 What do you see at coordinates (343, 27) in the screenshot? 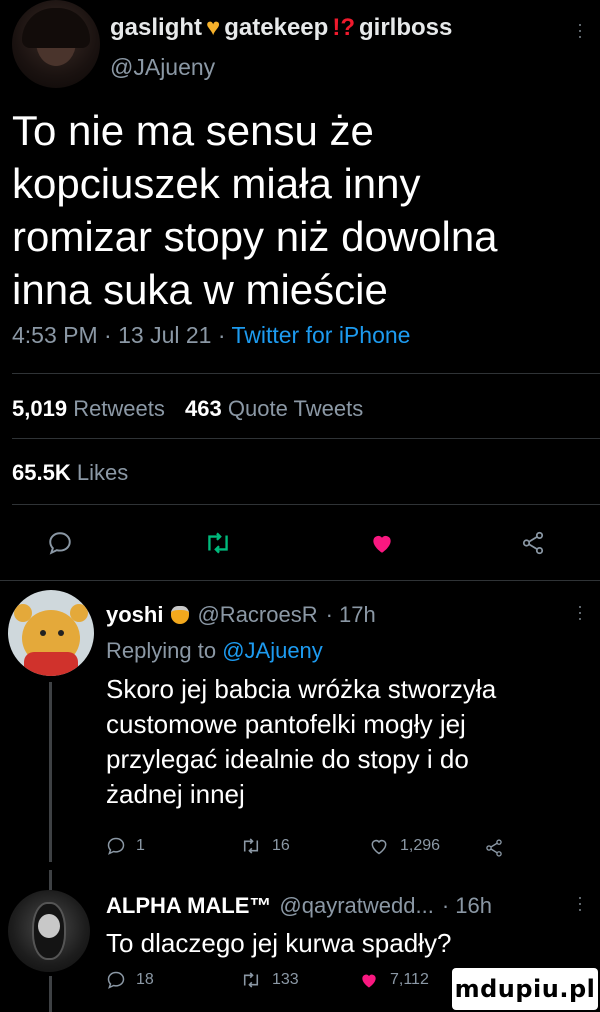
I see `exclamation-question-icon: !?` at bounding box center [343, 27].